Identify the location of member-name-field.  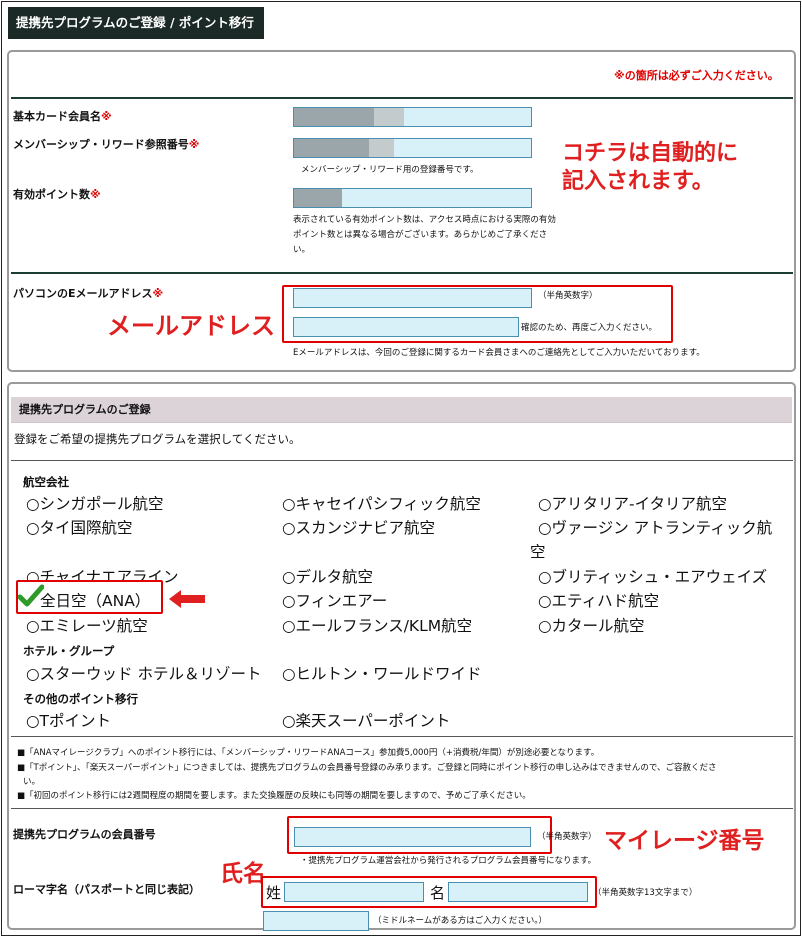
(412, 117).